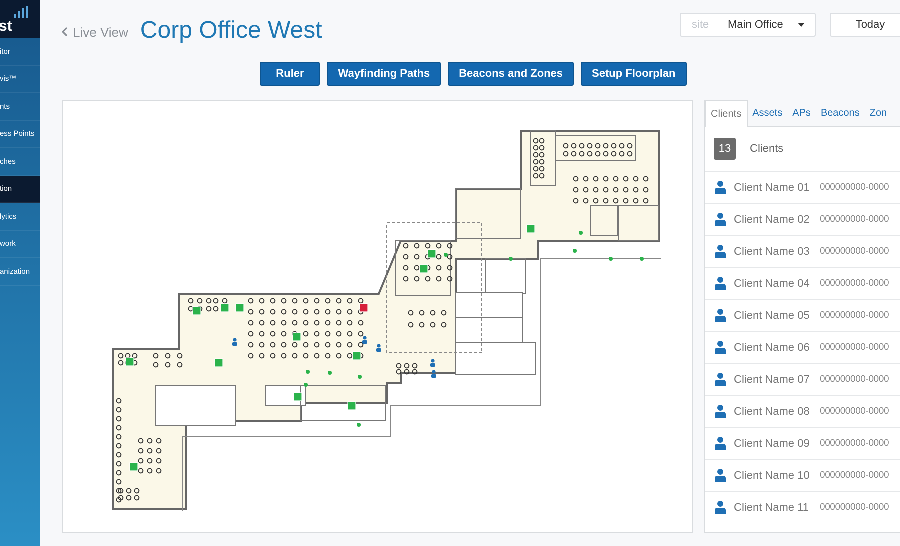  Describe the element at coordinates (772, 412) in the screenshot. I see `client-name: Client Name 08` at that location.